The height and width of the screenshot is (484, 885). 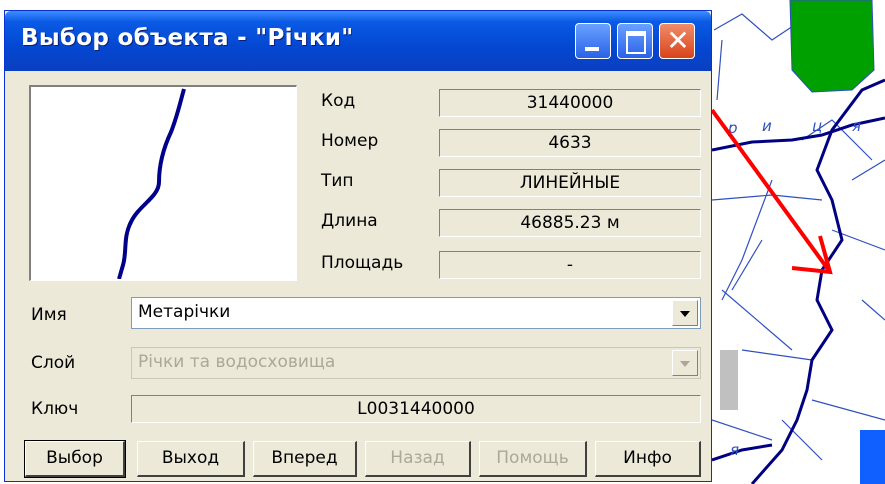 I want to click on map-label: ц, so click(x=817, y=126).